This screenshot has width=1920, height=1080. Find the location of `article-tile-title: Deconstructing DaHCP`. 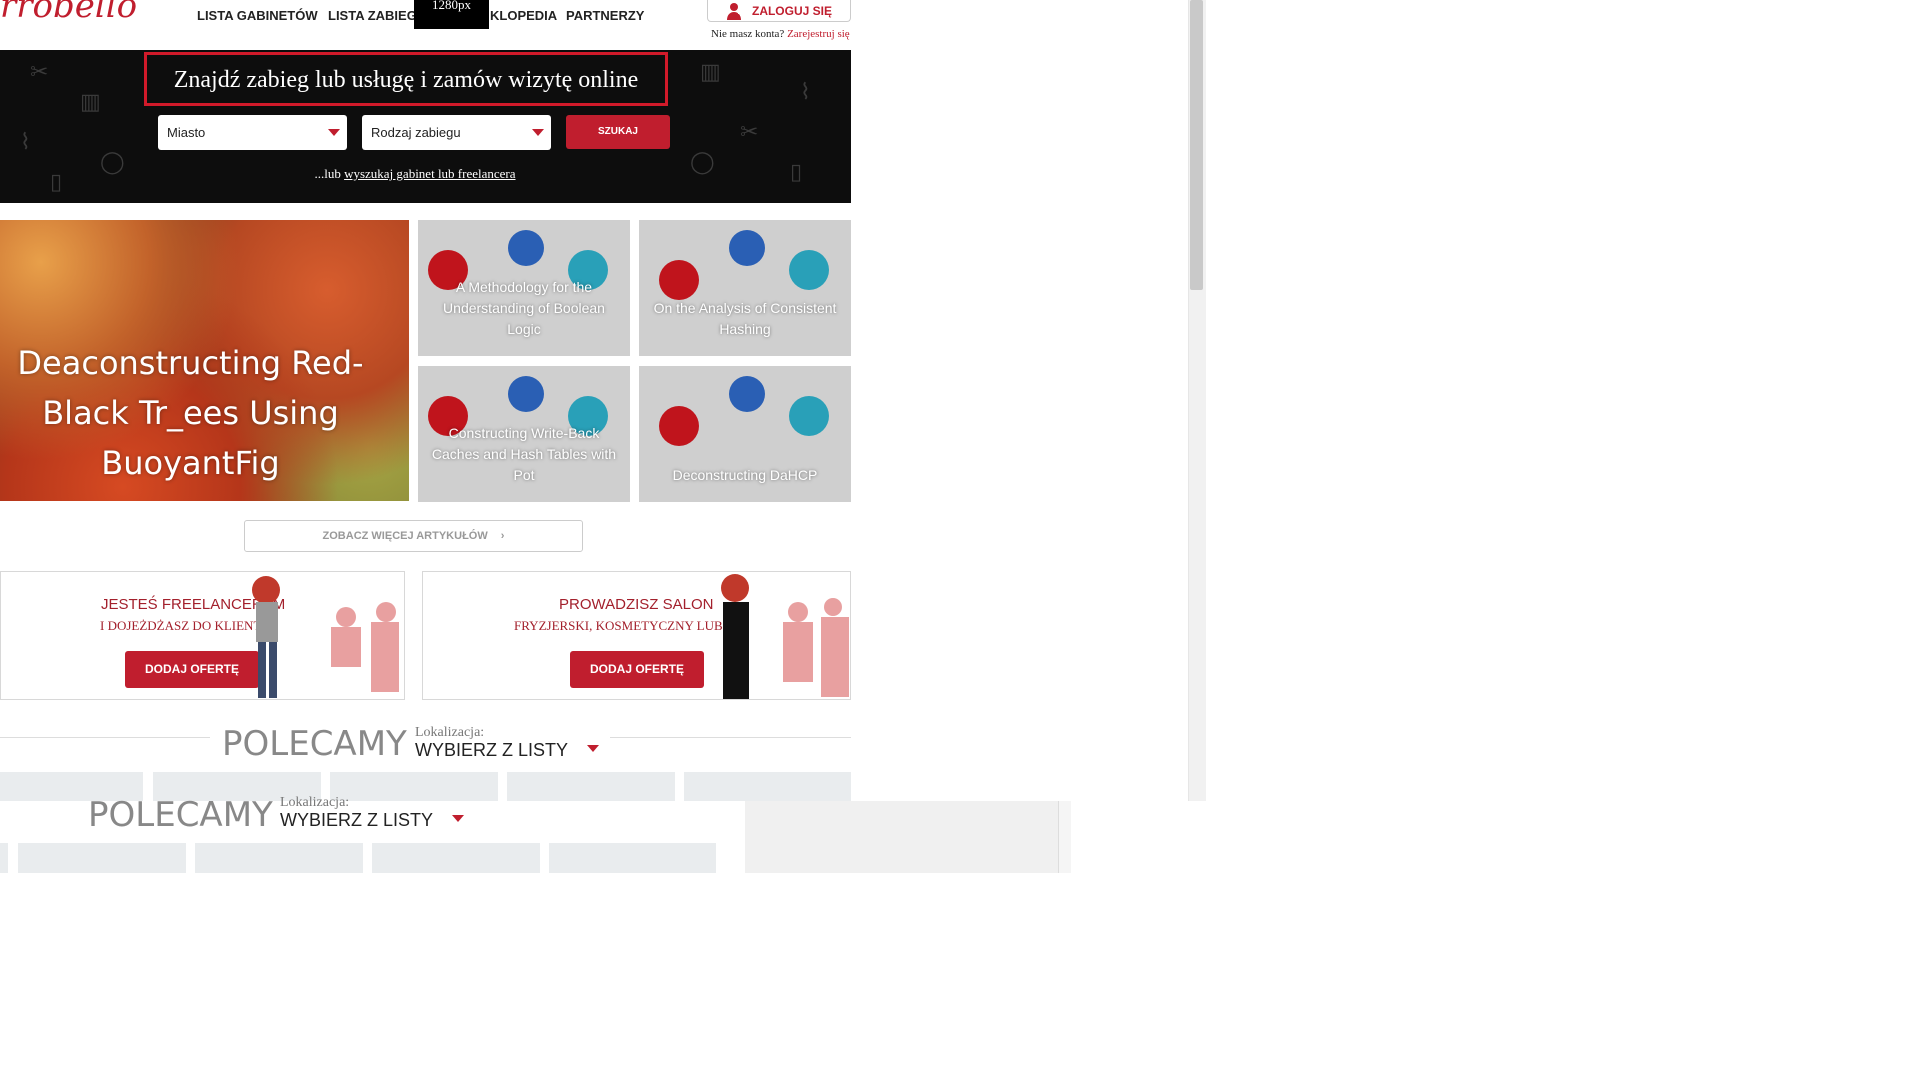

article-tile-title: Deconstructing DaHCP is located at coordinates (745, 475).